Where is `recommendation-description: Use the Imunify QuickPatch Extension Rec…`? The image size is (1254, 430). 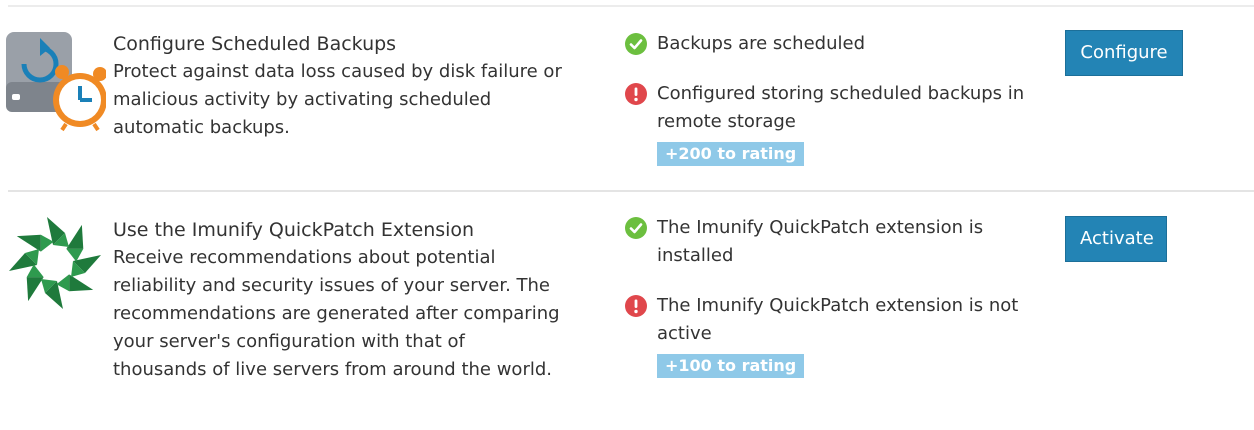
recommendation-description: Use the Imunify QuickPatch Extension Rec… is located at coordinates (338, 300).